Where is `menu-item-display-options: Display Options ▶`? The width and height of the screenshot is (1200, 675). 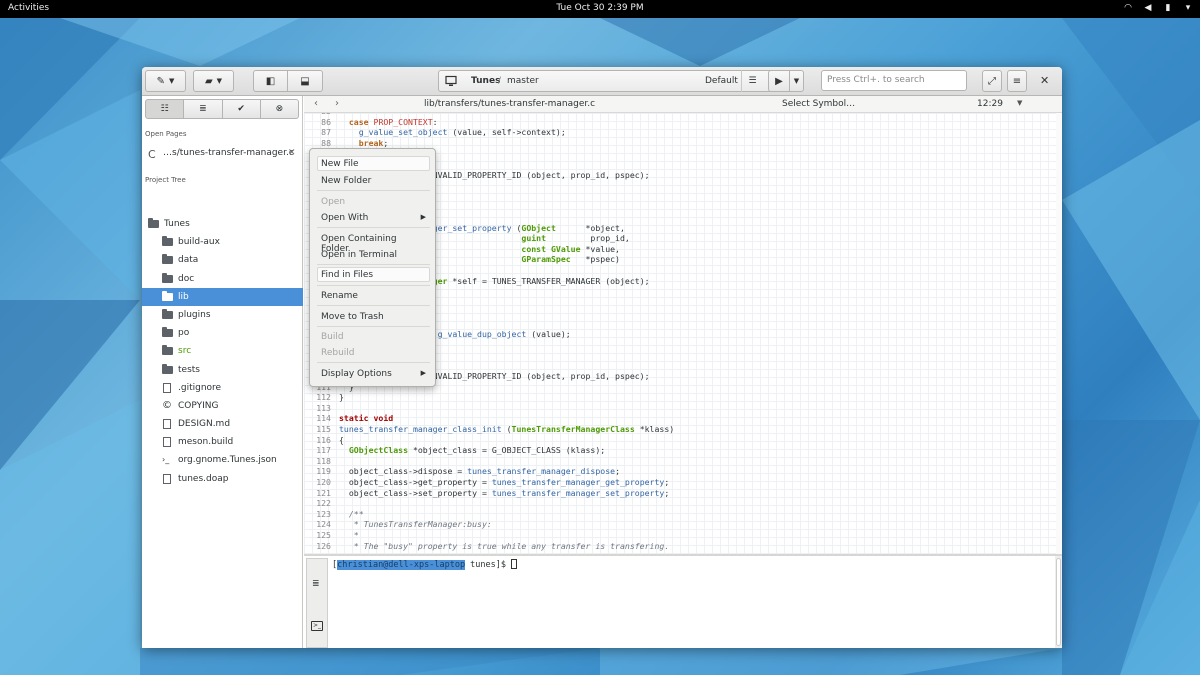
menu-item-display-options: Display Options ▶ is located at coordinates (373, 373).